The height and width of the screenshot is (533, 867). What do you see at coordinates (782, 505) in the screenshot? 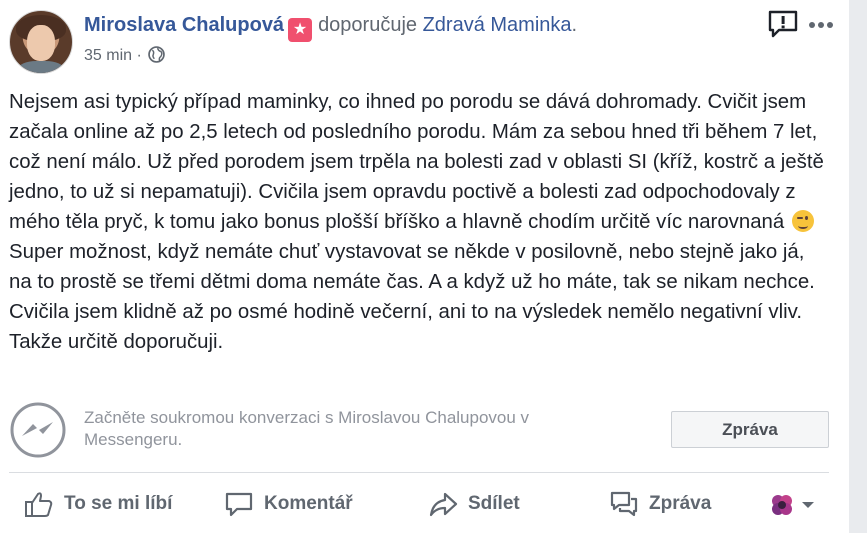
I see `reaction-icon` at bounding box center [782, 505].